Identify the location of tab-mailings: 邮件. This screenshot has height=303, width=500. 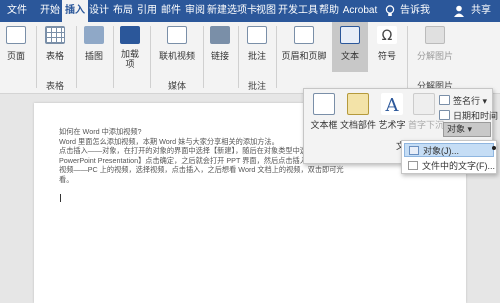
(171, 11).